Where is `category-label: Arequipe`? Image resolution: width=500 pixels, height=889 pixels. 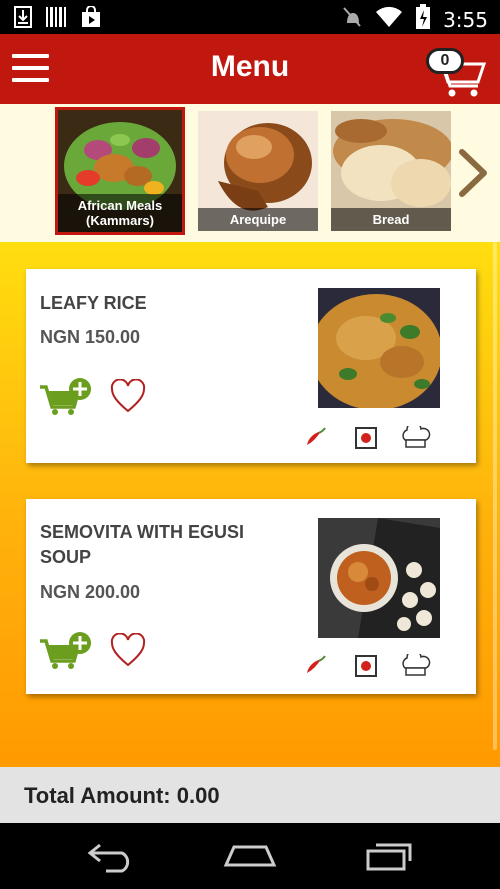 category-label: Arequipe is located at coordinates (258, 219).